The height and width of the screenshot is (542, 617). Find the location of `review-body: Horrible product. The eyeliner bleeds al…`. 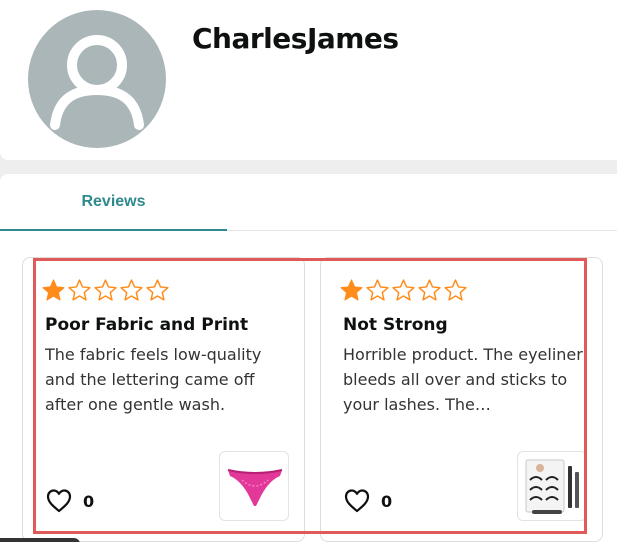

review-body: Horrible product. The eyeliner bleeds al… is located at coordinates (463, 379).